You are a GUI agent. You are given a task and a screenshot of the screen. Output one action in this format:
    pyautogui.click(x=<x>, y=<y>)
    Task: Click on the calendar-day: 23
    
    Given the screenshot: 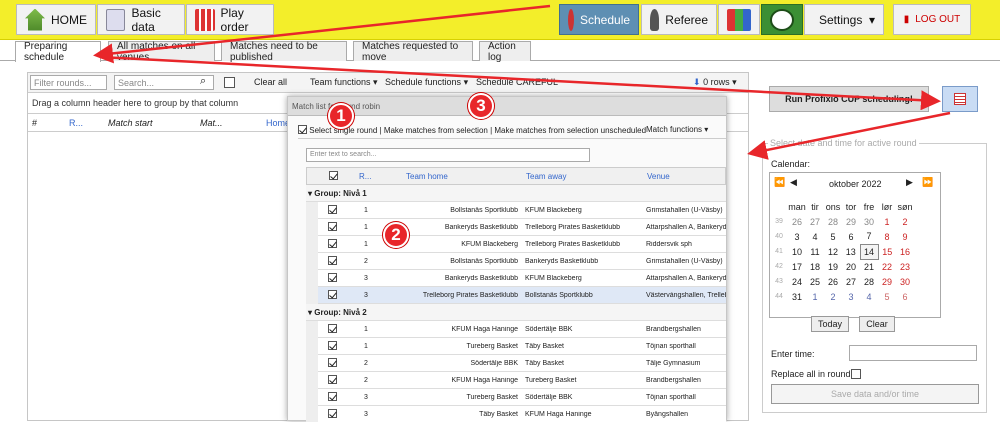 What is the action you would take?
    pyautogui.click(x=905, y=266)
    